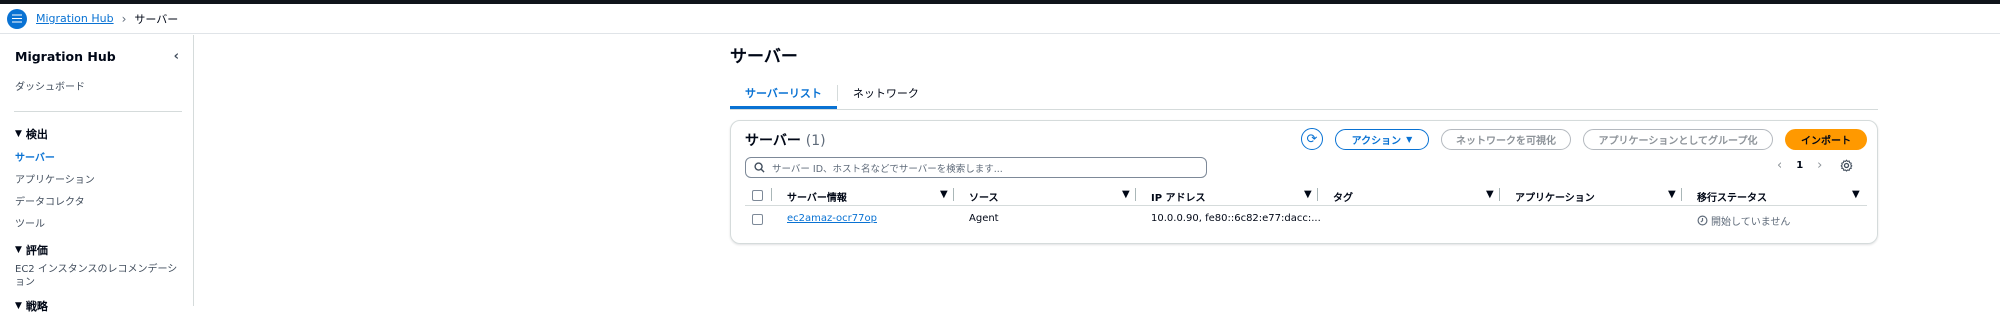  Describe the element at coordinates (1506, 139) in the screenshot. I see `visualize-network-button: ネットワークを可視化` at that location.